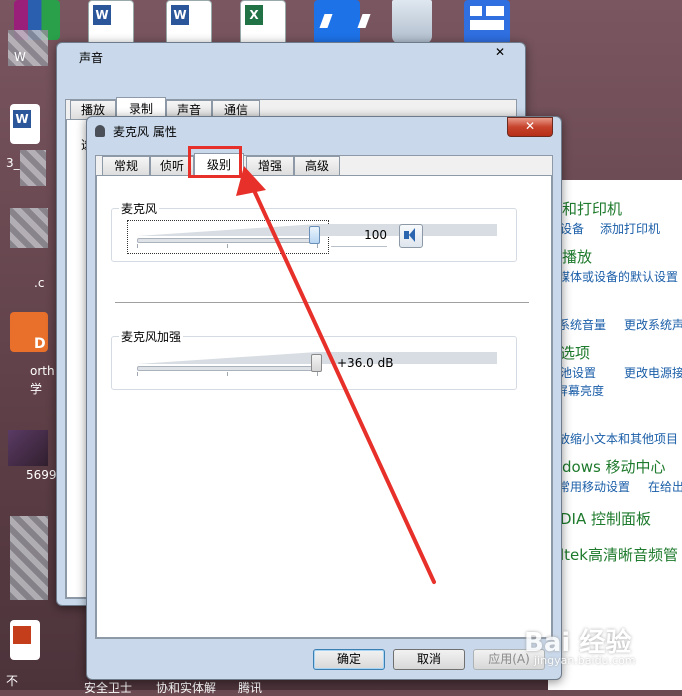  What do you see at coordinates (572, 228) in the screenshot?
I see `link: 设备` at bounding box center [572, 228].